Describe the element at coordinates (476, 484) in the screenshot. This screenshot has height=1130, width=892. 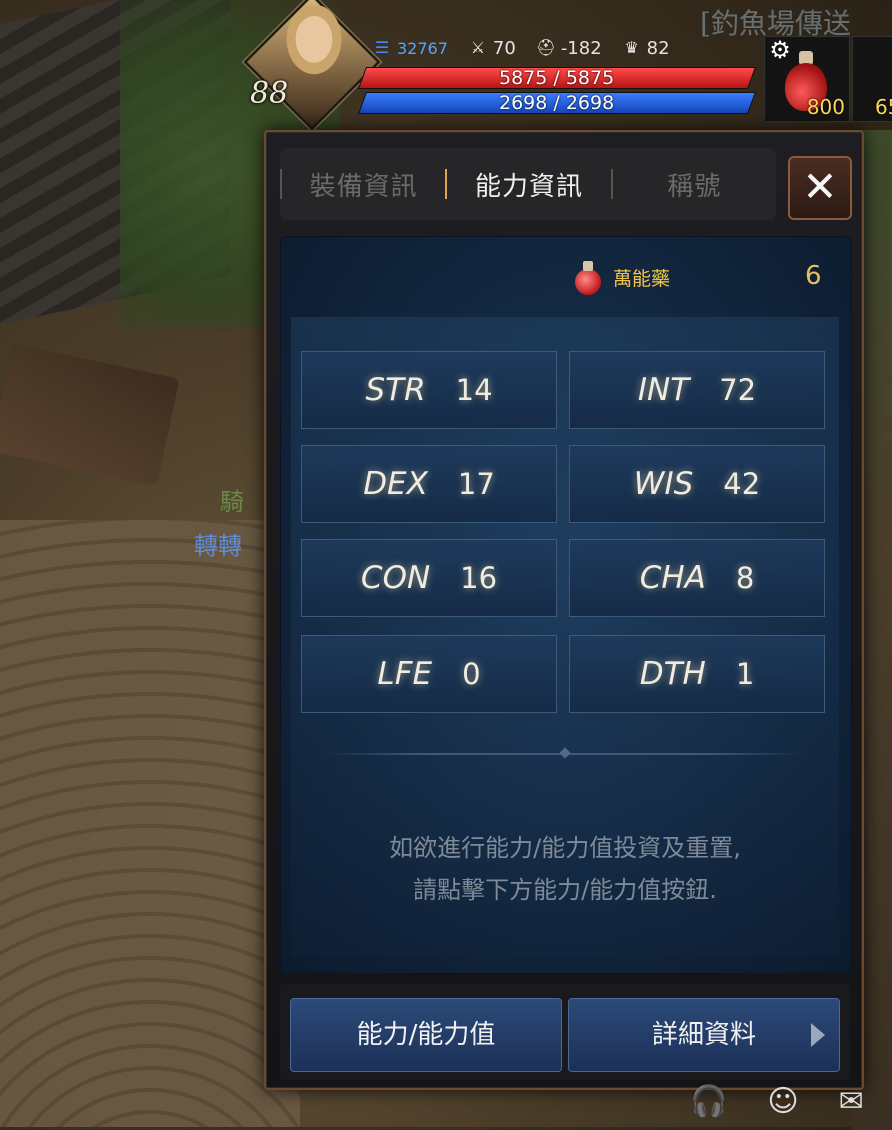
I see `stat-value: 17` at that location.